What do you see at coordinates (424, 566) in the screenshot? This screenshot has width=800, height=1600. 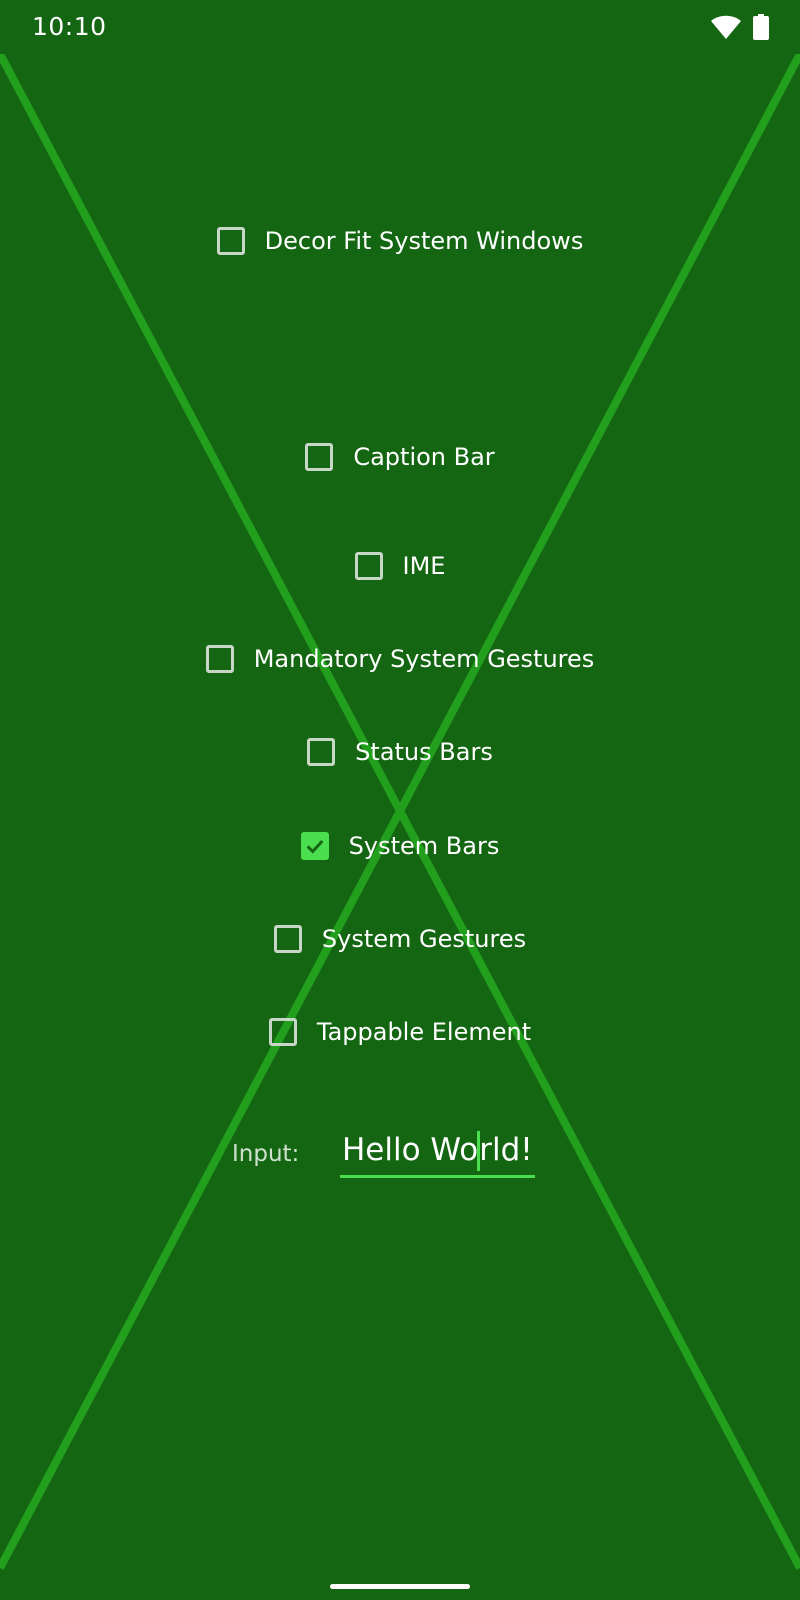 I see `option-label: IME` at bounding box center [424, 566].